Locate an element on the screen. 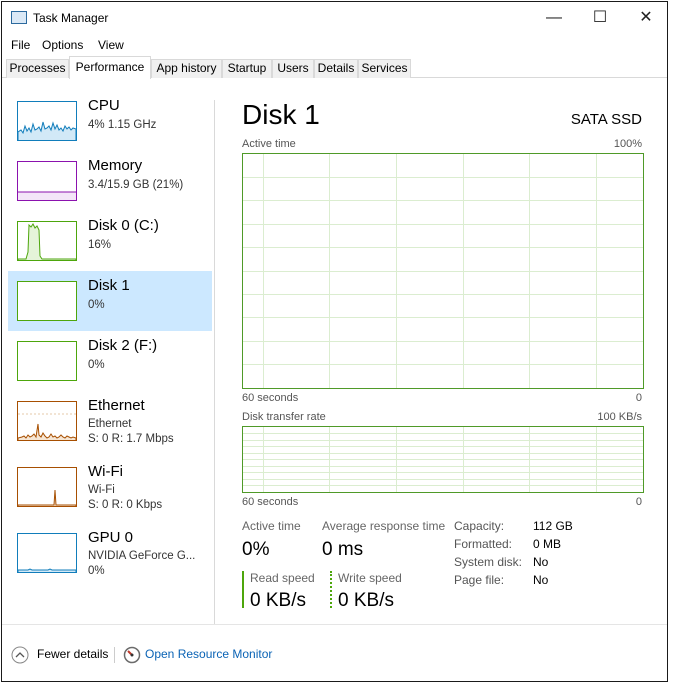  sidebar-item-ethernet: Ethernet Ethernet S: 0 R: 1.7 Mbps is located at coordinates (110, 421).